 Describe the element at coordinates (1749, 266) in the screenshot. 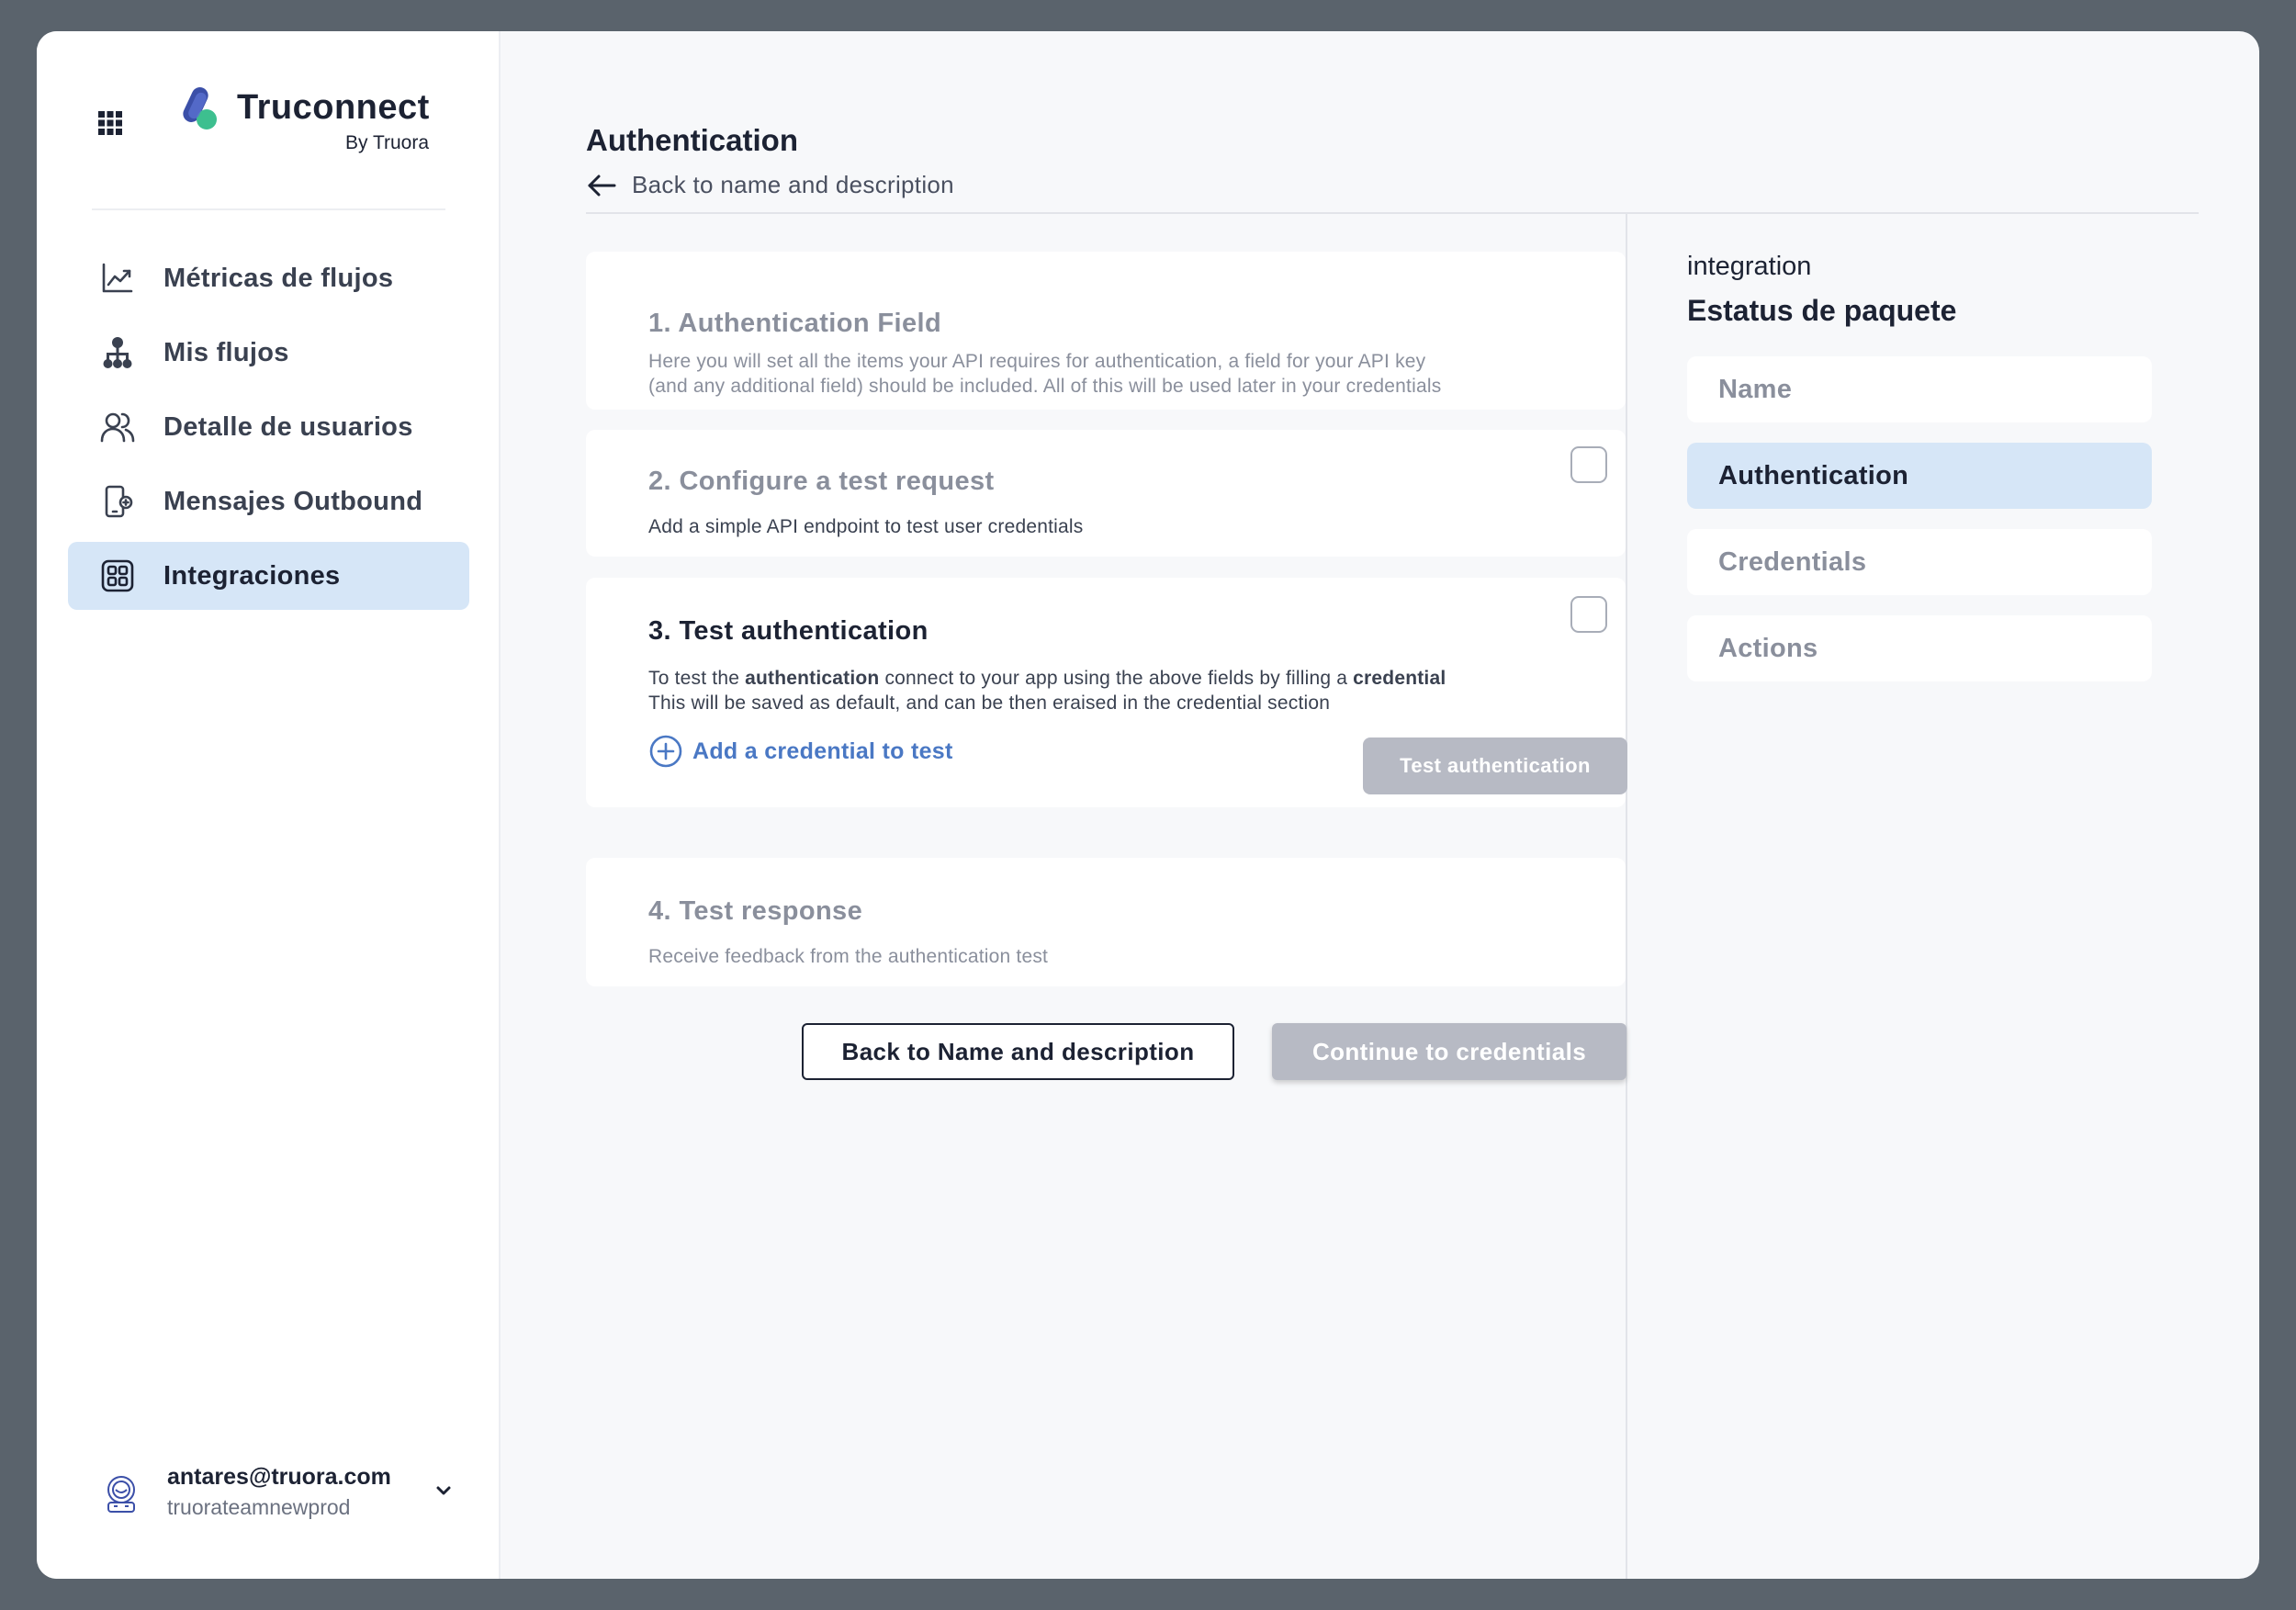

I see `panel-label: integration` at that location.